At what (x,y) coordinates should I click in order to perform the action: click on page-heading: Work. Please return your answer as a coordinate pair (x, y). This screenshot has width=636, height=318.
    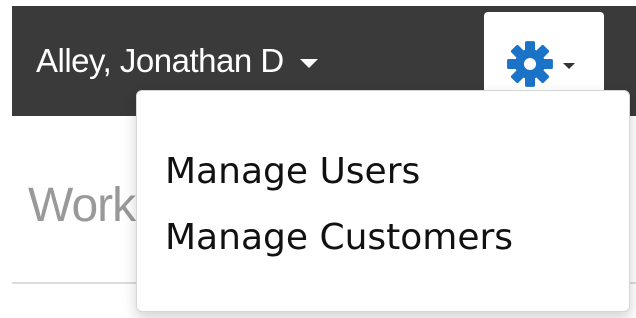
    Looking at the image, I should click on (82, 205).